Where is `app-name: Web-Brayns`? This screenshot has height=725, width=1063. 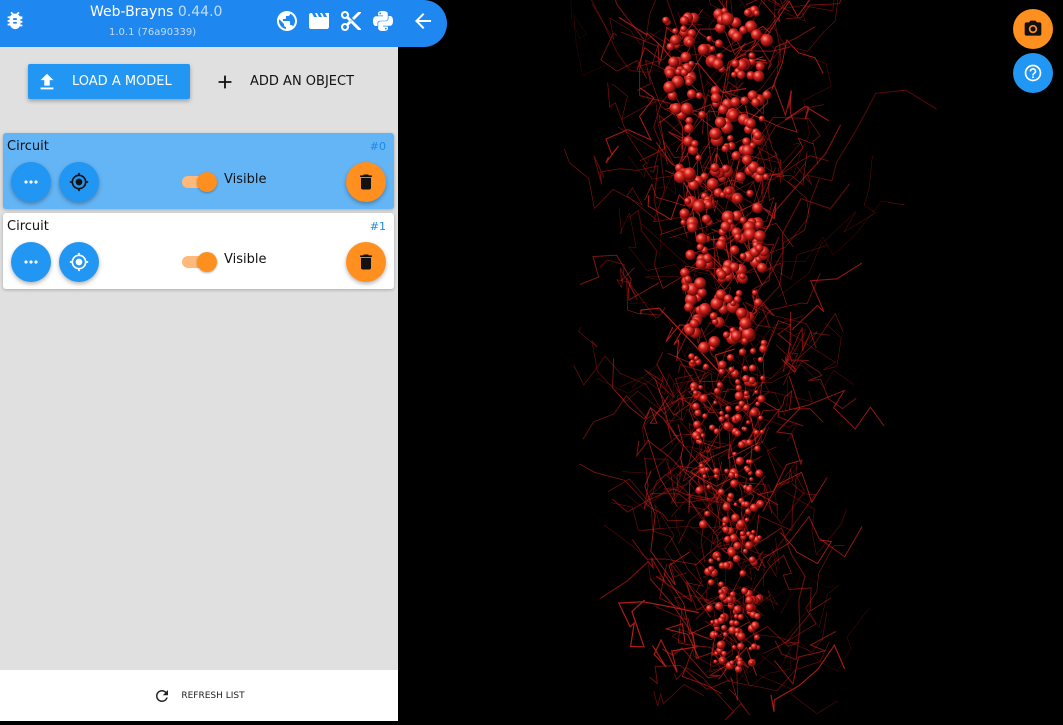
app-name: Web-Brayns is located at coordinates (131, 12).